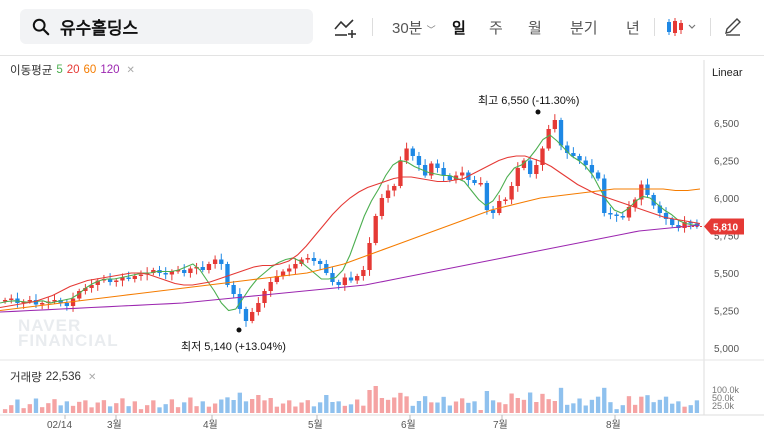  What do you see at coordinates (726, 349) in the screenshot?
I see `y-tick-label: 5,000` at bounding box center [726, 349].